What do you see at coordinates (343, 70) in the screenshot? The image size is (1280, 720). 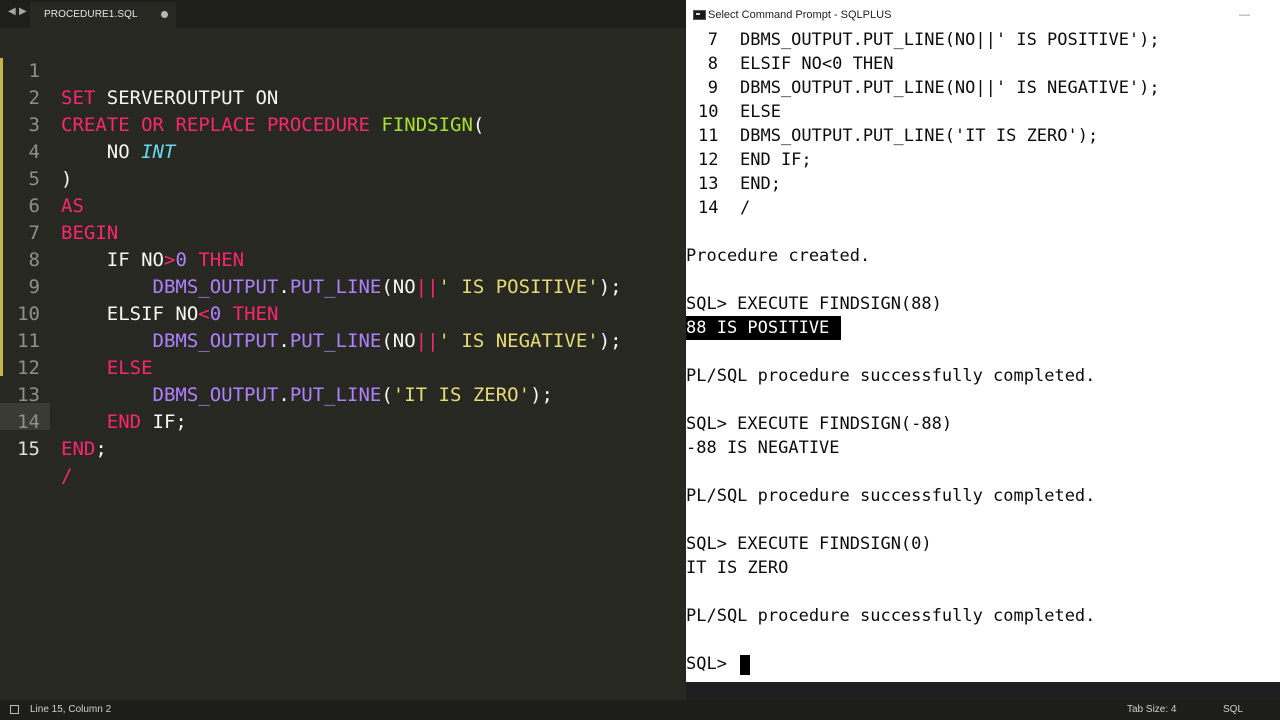 I see `code-line-1: 1 SET SERVEROUTPUT ON` at bounding box center [343, 70].